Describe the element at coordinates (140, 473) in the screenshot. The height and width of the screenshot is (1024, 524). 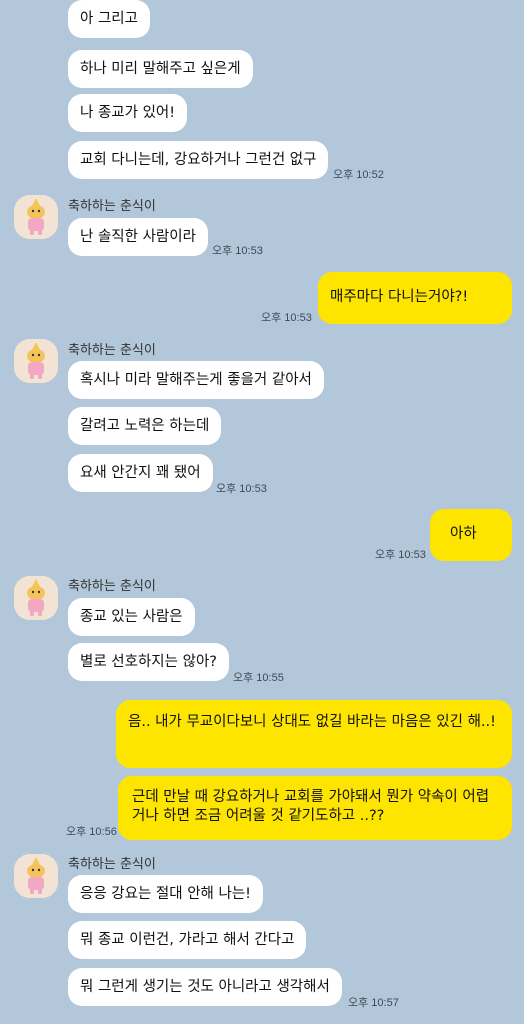
I see `incoming-message-bubble: 요새 안간지 꽤 됐어` at that location.